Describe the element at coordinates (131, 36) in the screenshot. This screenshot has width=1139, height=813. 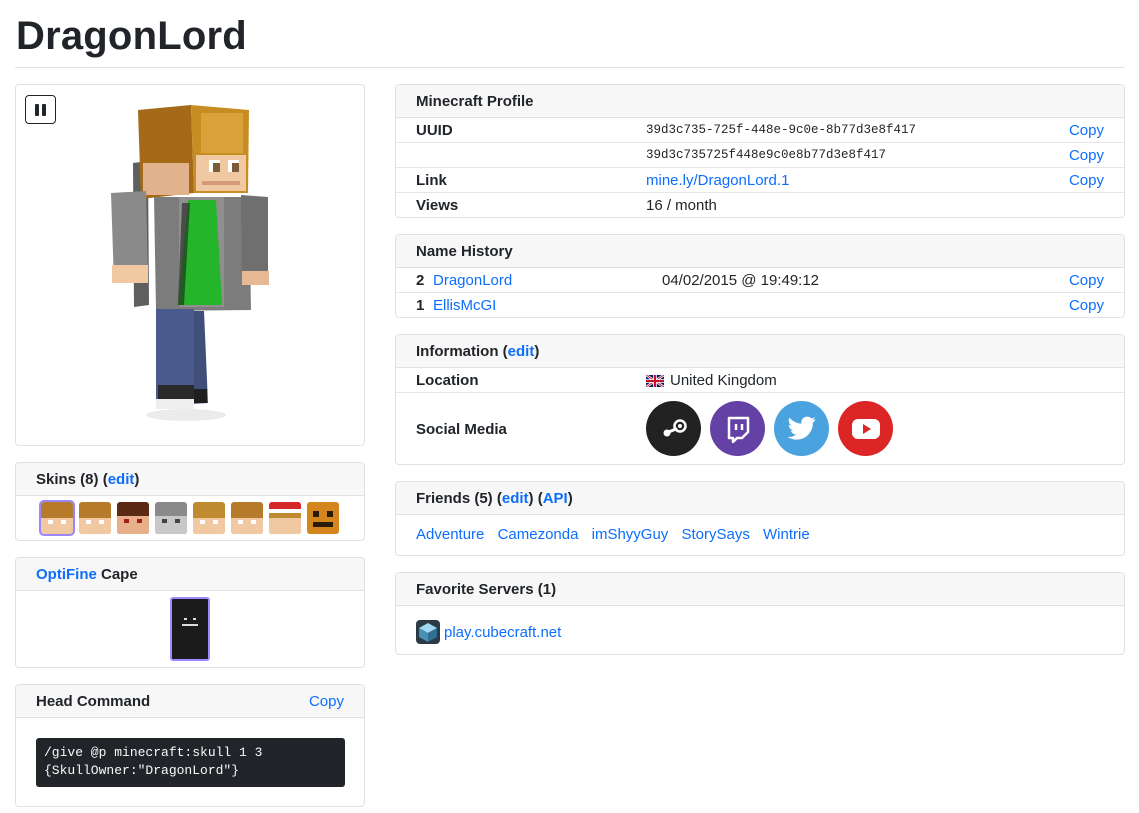
I see `page-title: DragonLord` at that location.